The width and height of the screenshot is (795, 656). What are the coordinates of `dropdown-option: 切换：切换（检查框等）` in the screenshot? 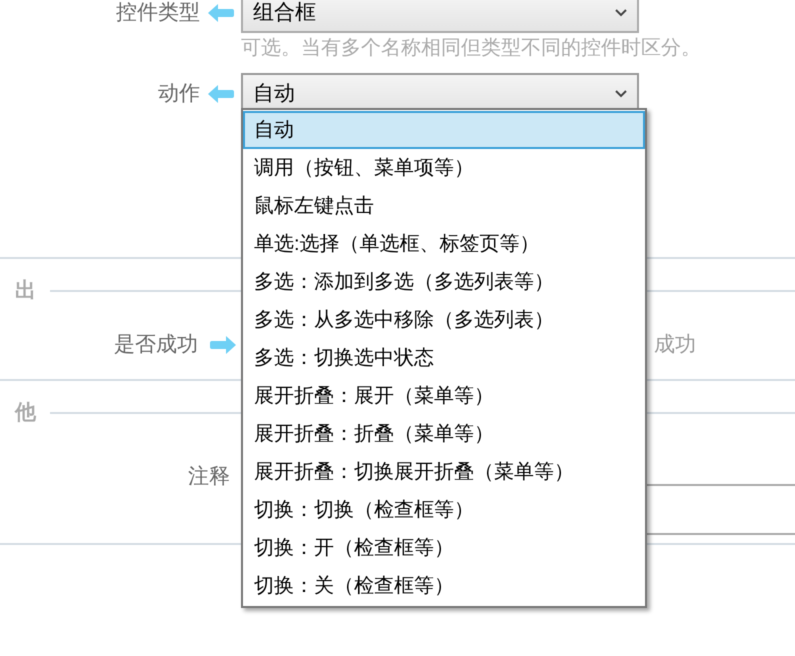 It's located at (444, 510).